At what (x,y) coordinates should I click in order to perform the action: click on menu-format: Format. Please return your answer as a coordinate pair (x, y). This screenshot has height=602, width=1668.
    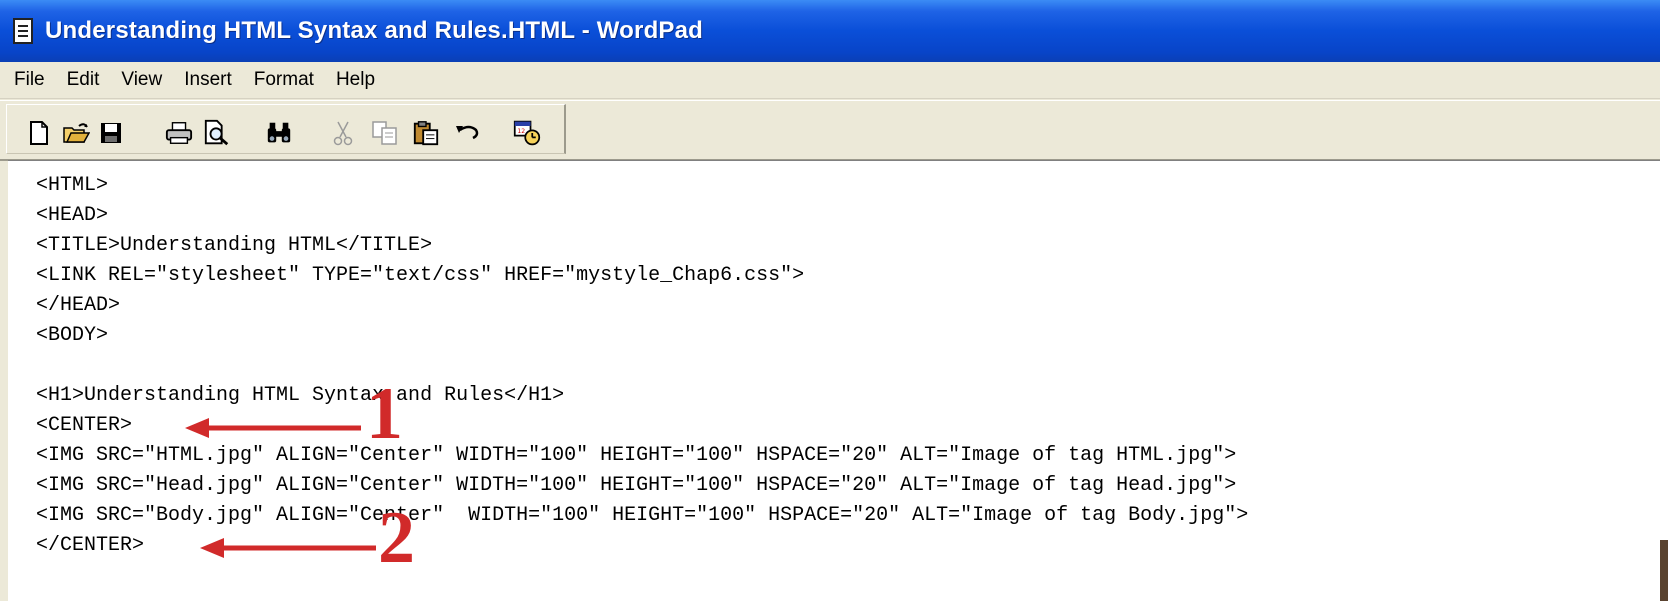
    Looking at the image, I should click on (284, 80).